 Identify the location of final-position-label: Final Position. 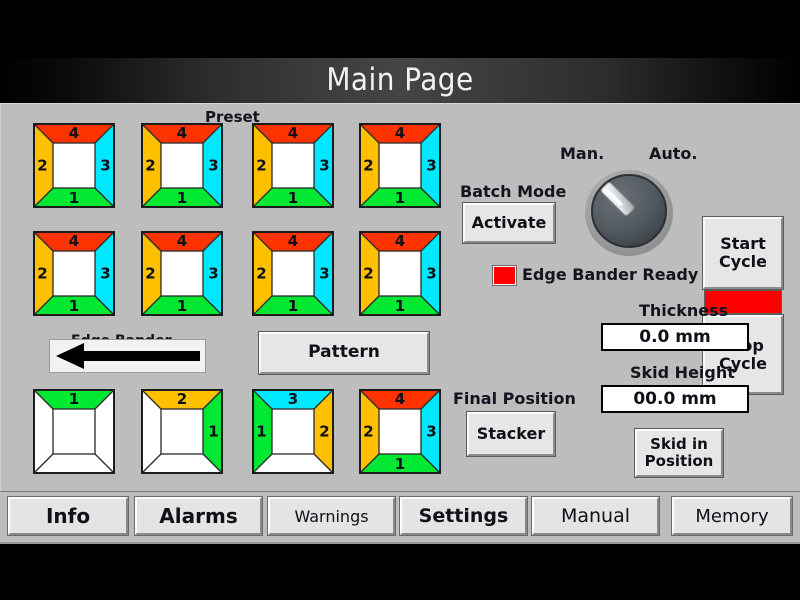
(514, 398).